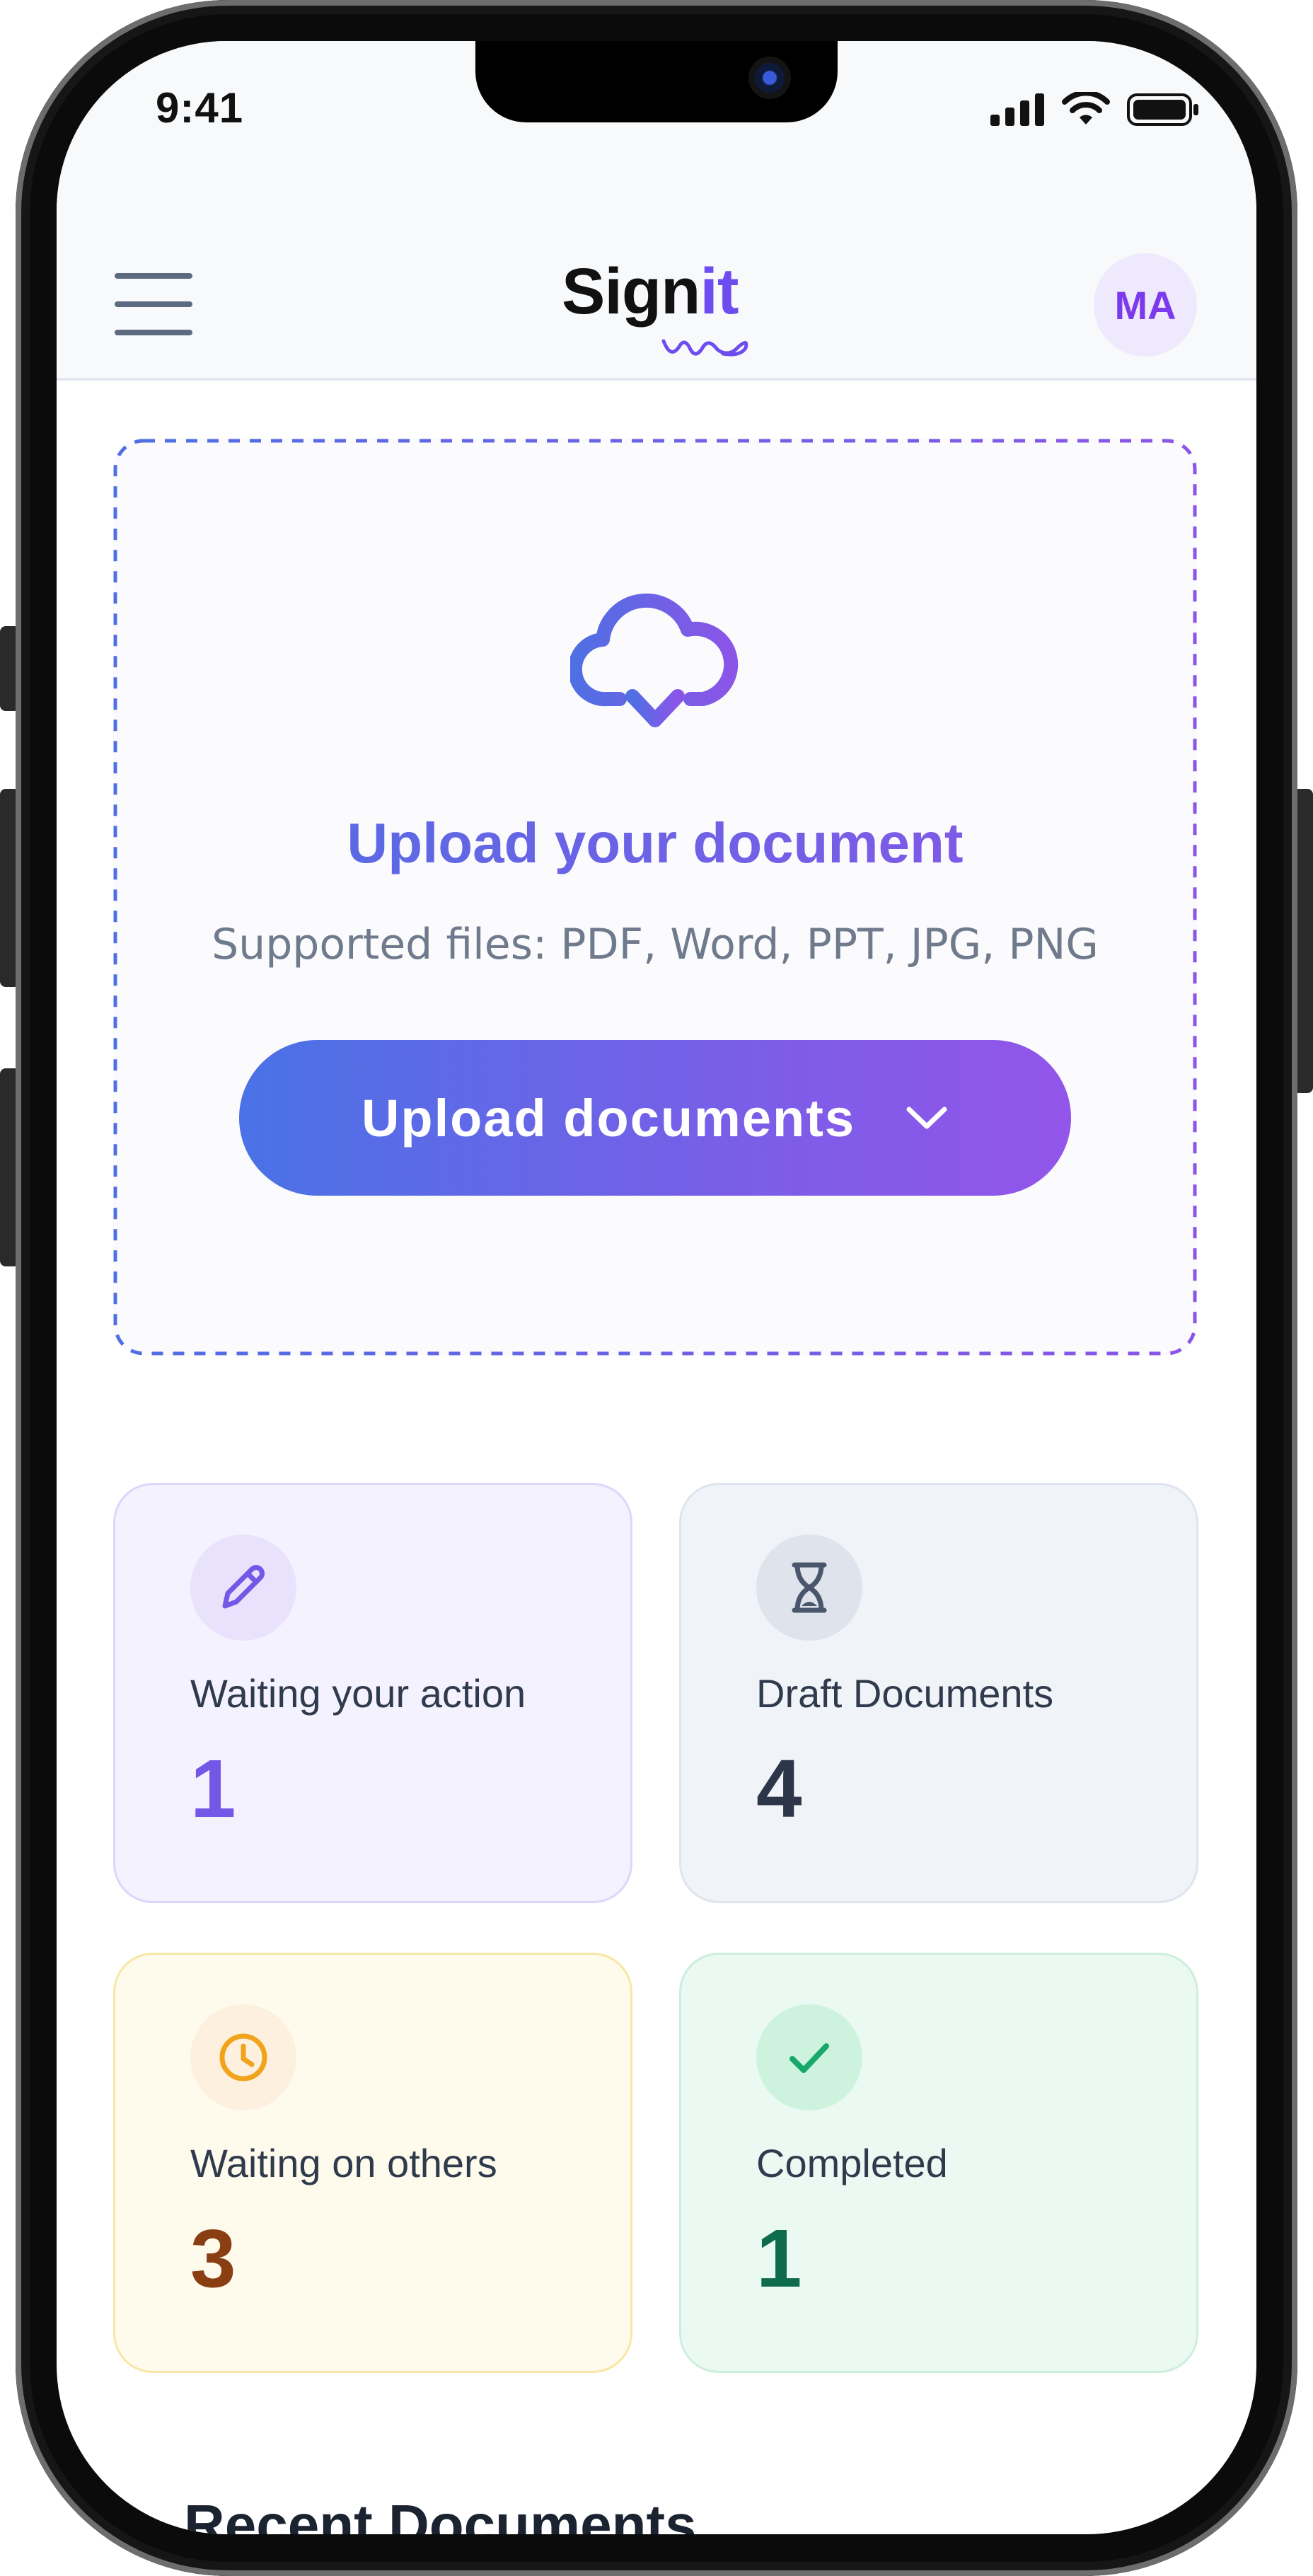 The width and height of the screenshot is (1313, 2576). Describe the element at coordinates (769, 78) in the screenshot. I see `front-camera` at that location.